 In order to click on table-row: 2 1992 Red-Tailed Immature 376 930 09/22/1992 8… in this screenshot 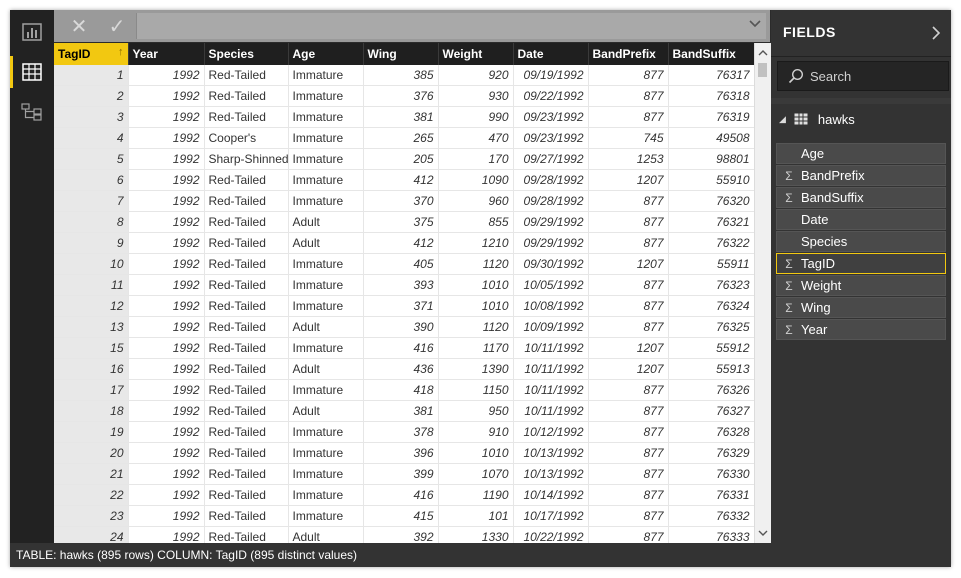, I will do `click(404, 96)`.